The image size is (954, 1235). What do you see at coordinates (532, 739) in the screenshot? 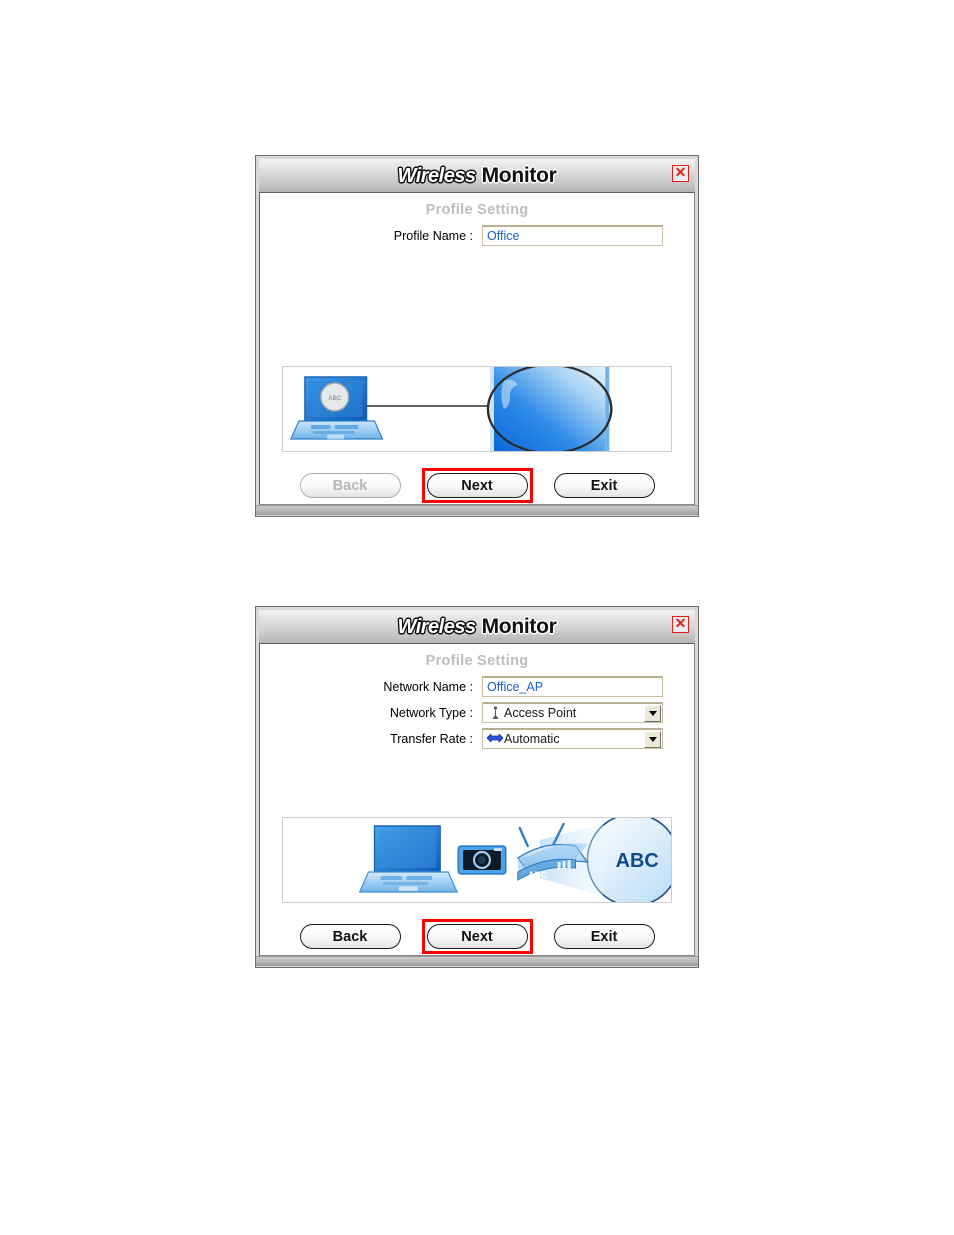
I see `transfer-rate-value: Automatic` at bounding box center [532, 739].